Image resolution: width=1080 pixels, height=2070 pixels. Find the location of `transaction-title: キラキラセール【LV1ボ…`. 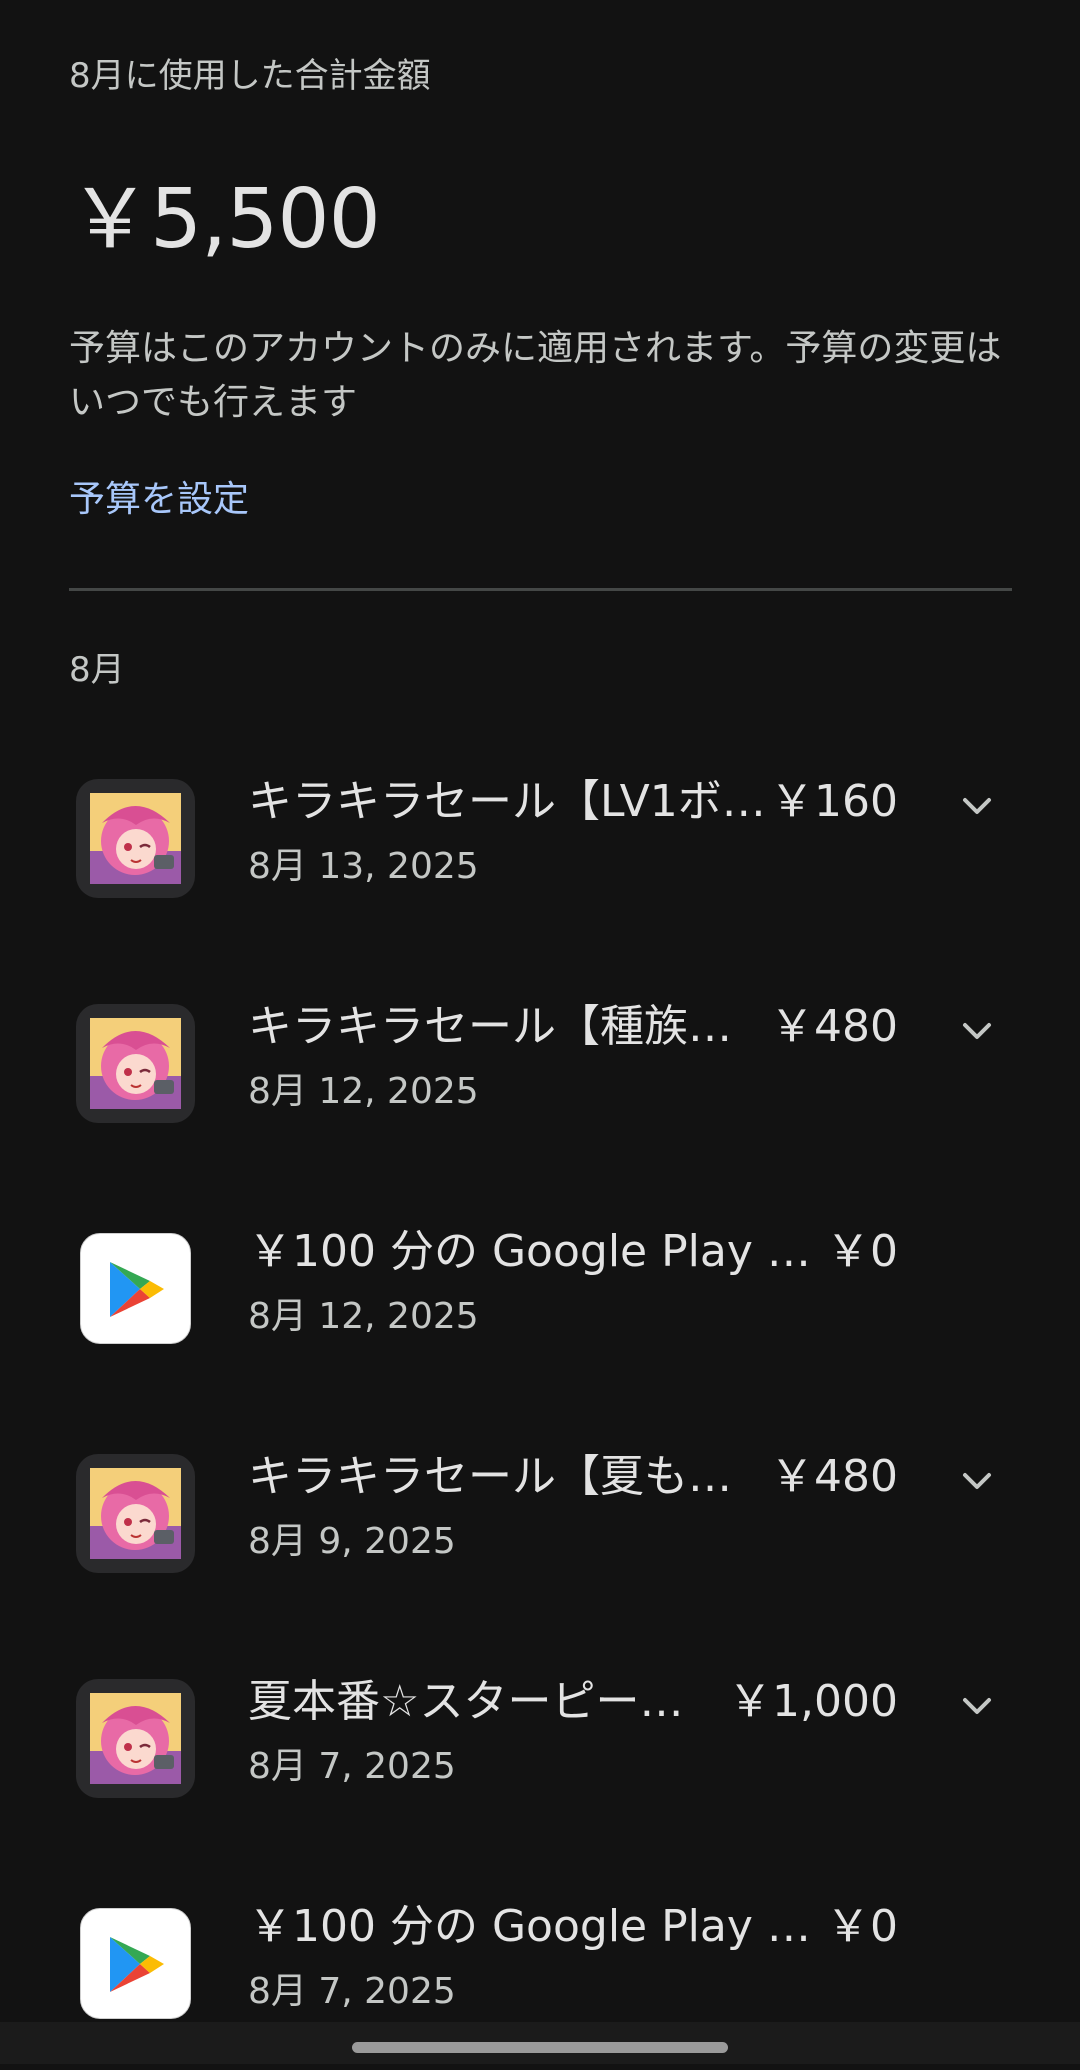

transaction-title: キラキラセール【LV1ボ… is located at coordinates (507, 801).